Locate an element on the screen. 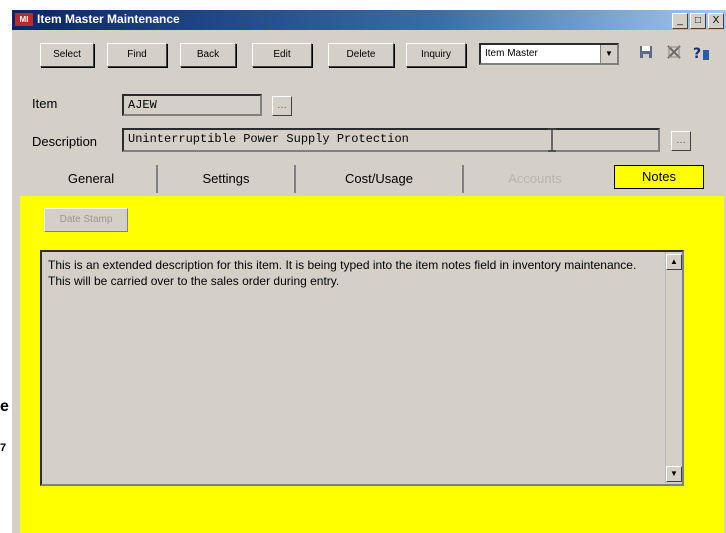 The height and width of the screenshot is (533, 726). tab-notes: Notes is located at coordinates (659, 177).